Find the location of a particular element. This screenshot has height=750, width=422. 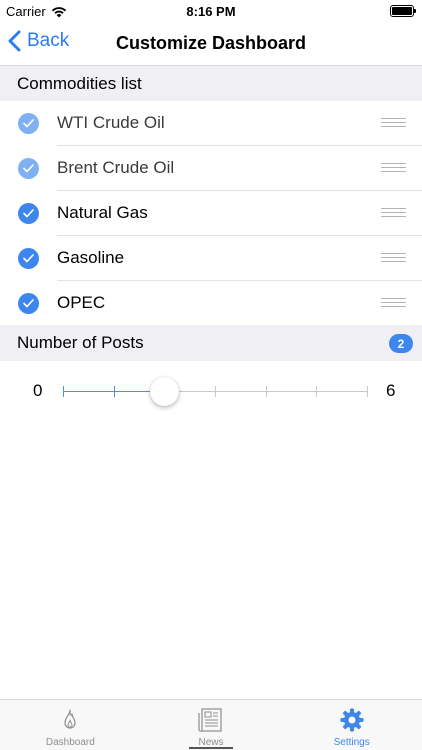

commodity-label: OPEC is located at coordinates (81, 302).